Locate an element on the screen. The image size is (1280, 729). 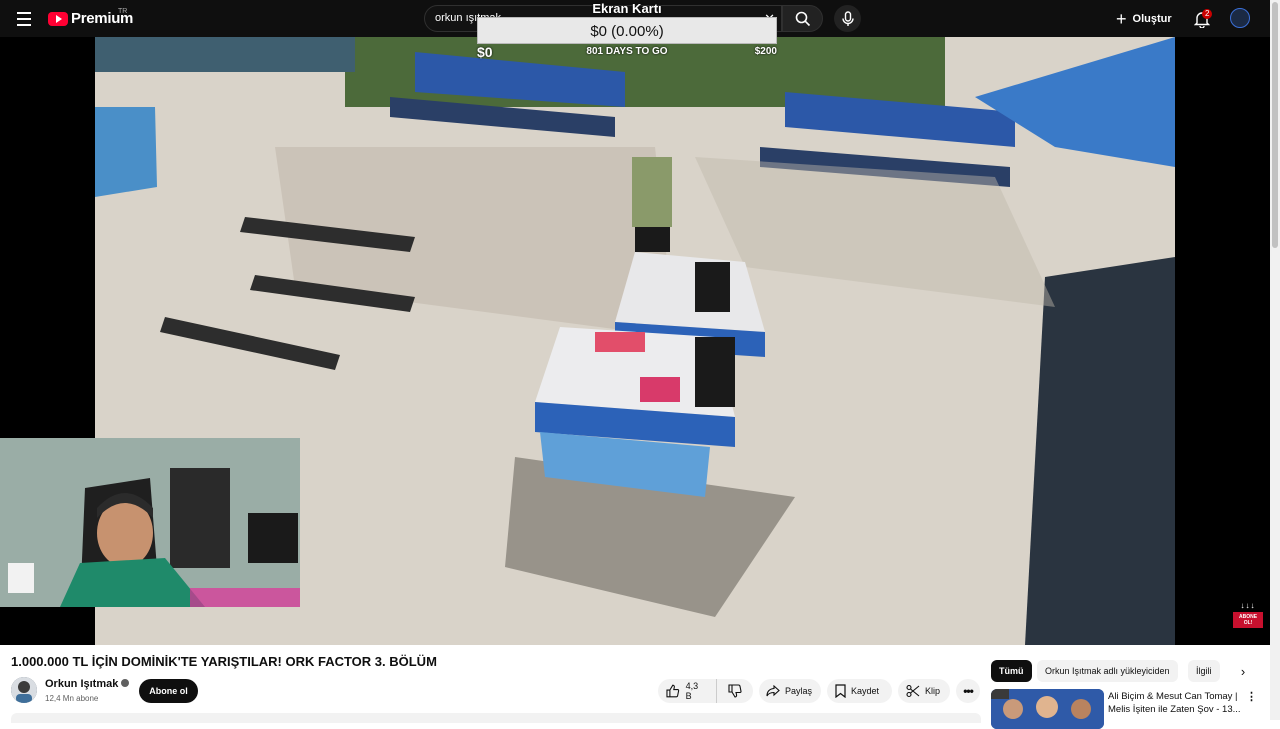
like-dislike-group: 4,3 B is located at coordinates (705, 691).